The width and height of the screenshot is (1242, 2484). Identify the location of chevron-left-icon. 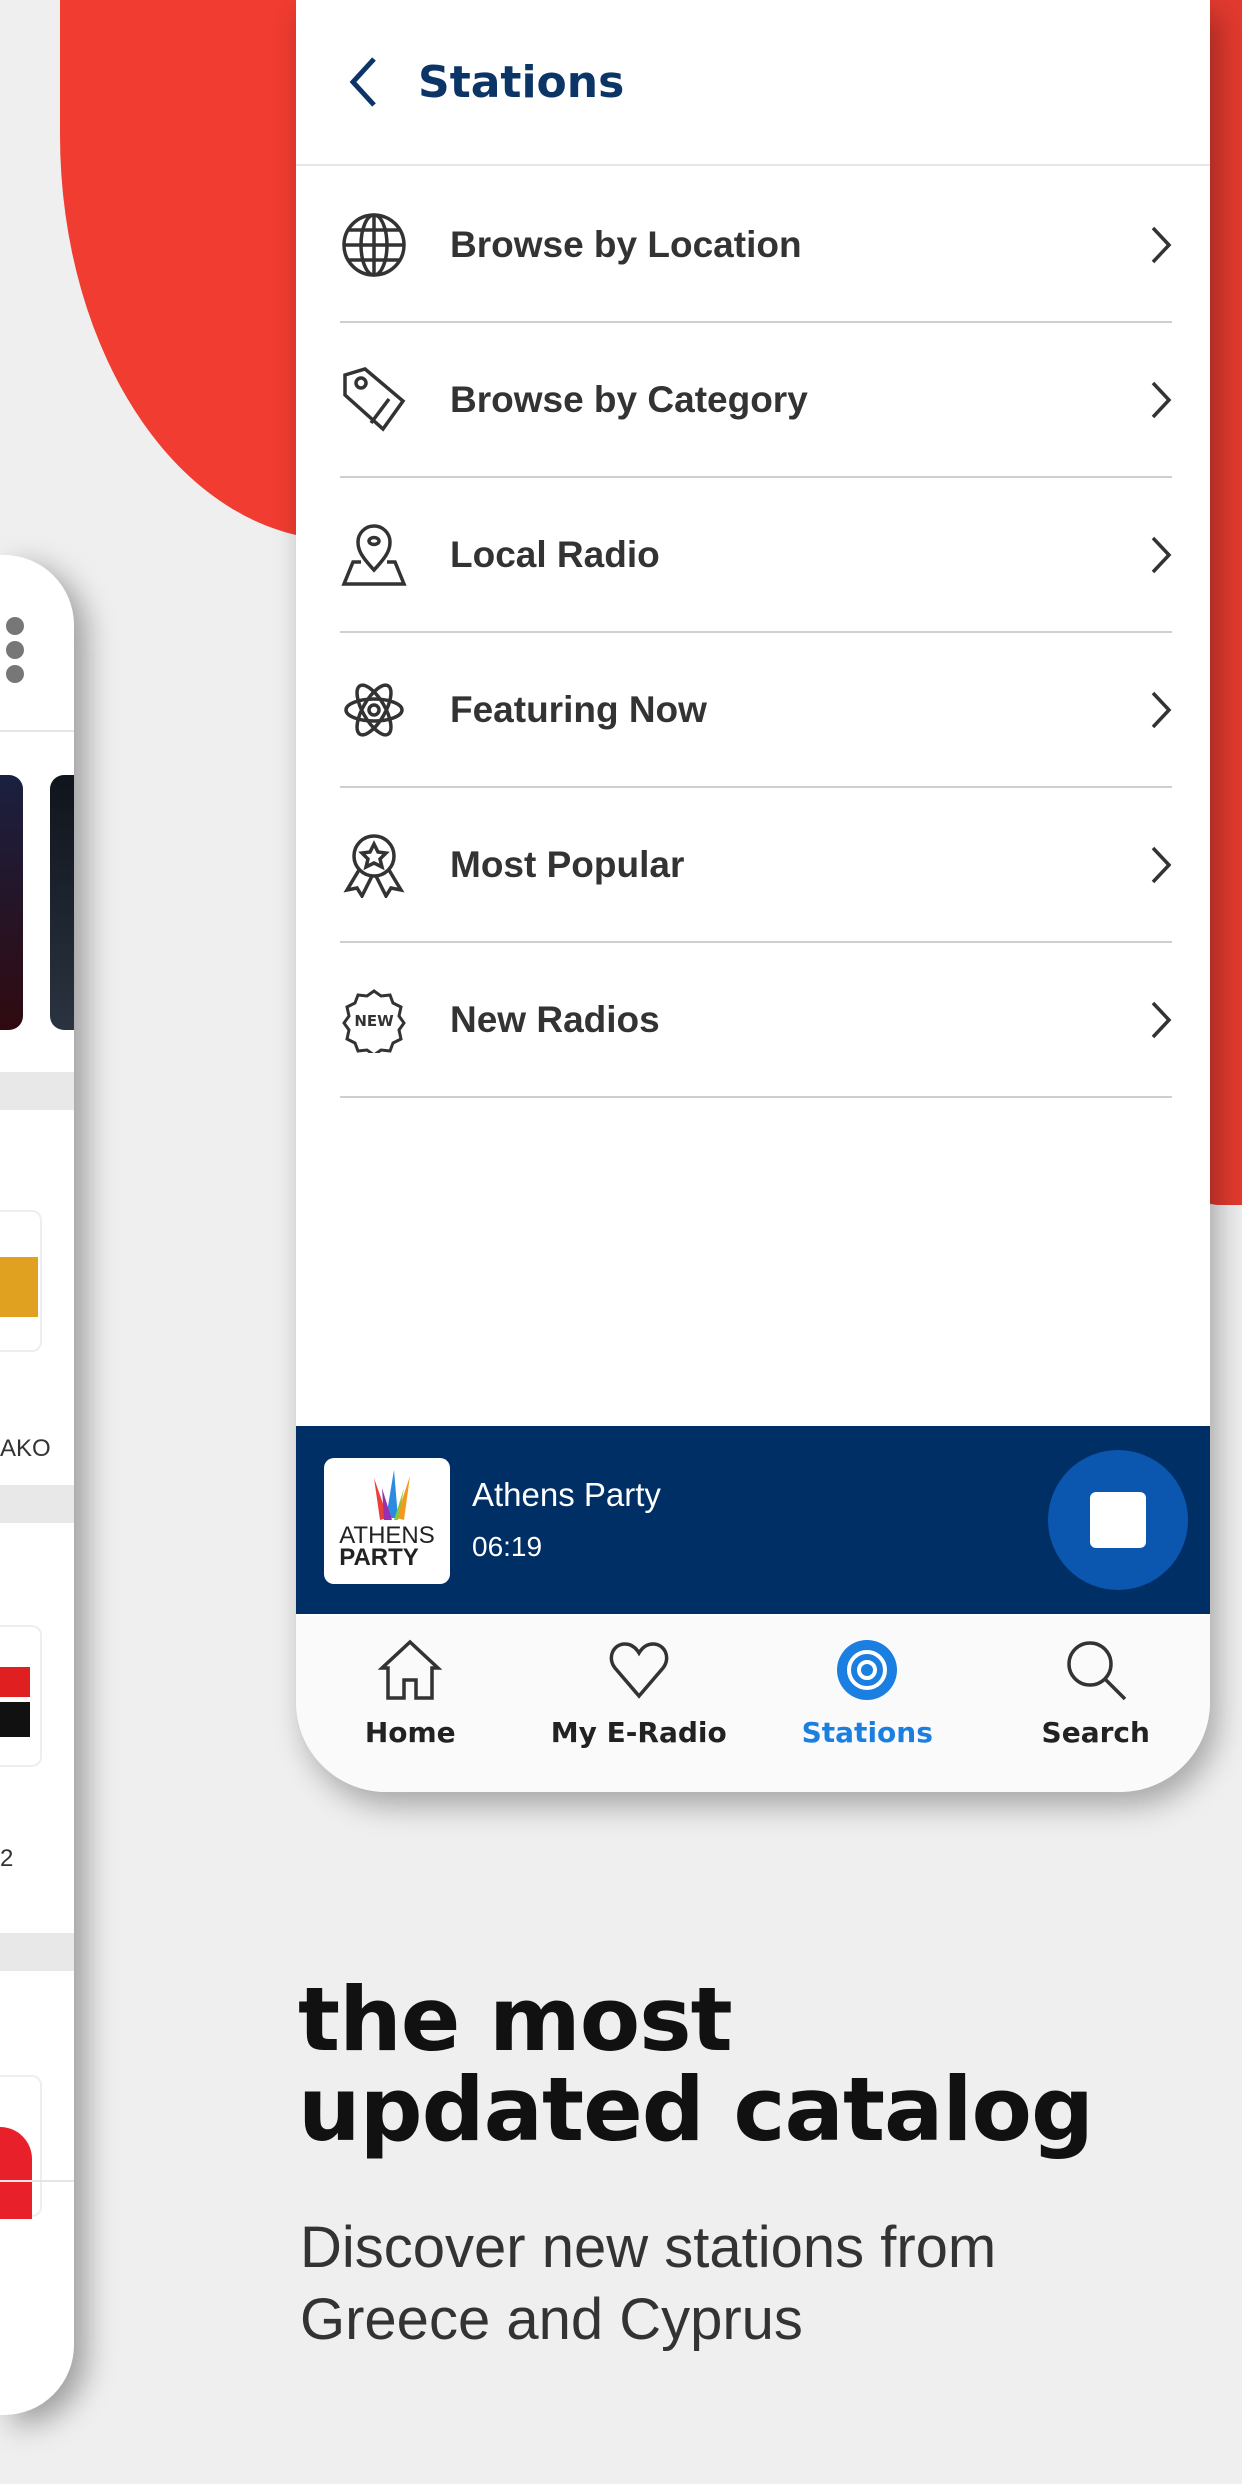
(368, 82).